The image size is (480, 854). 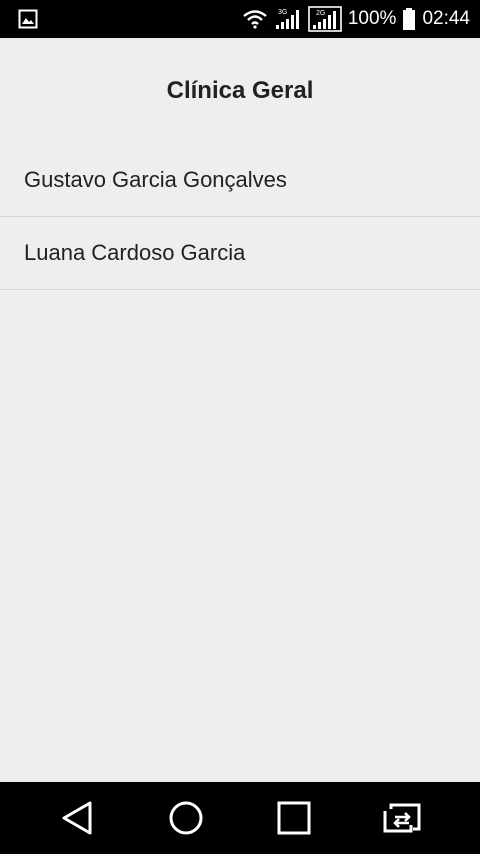 What do you see at coordinates (240, 818) in the screenshot?
I see `navigation-bar` at bounding box center [240, 818].